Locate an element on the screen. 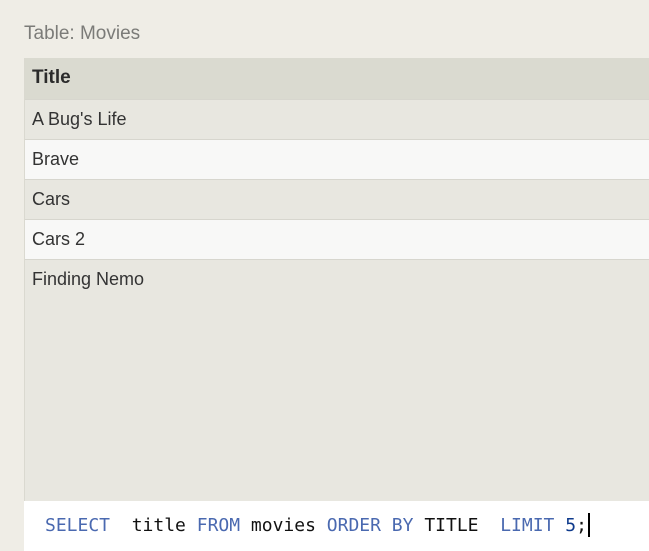  cell-title: Brave is located at coordinates (337, 158).